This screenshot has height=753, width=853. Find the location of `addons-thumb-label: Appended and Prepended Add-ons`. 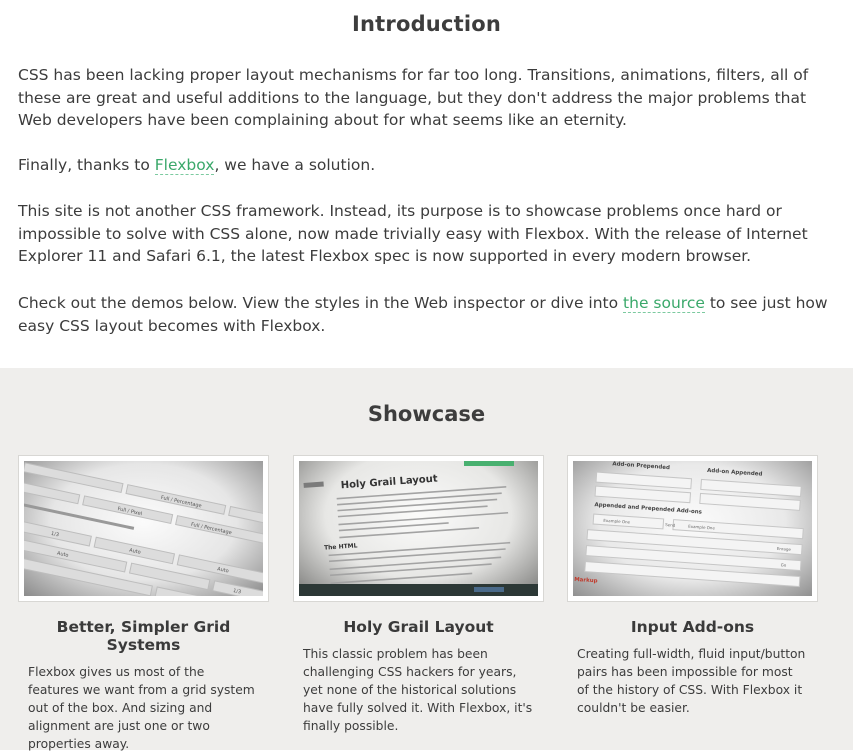

addons-thumb-label: Appended and Prepended Add-ons is located at coordinates (648, 509).